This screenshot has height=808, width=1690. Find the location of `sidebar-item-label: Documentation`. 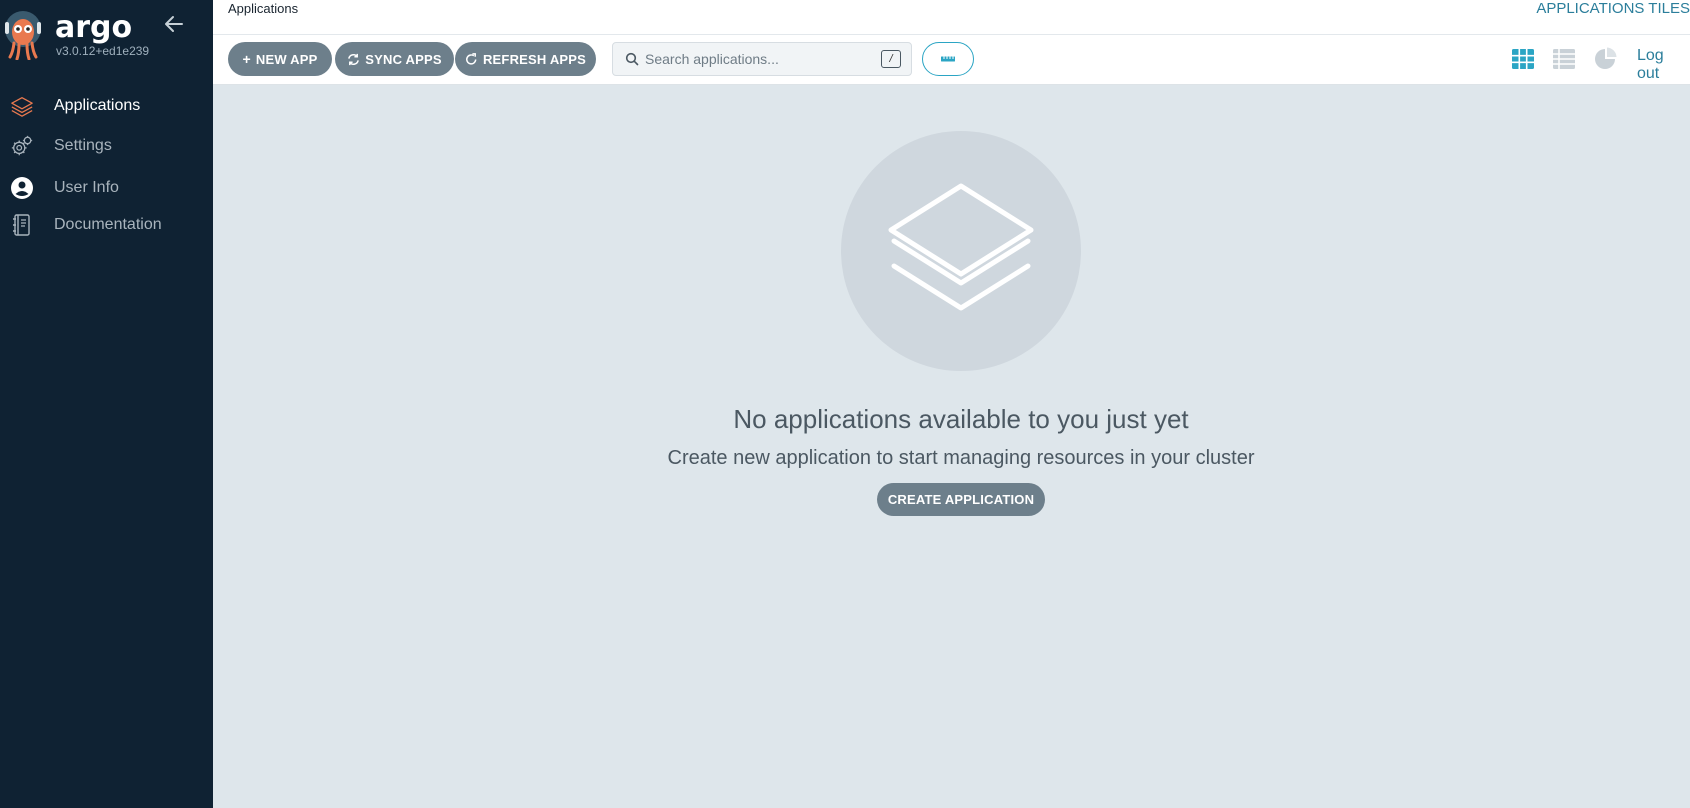

sidebar-item-label: Documentation is located at coordinates (108, 224).